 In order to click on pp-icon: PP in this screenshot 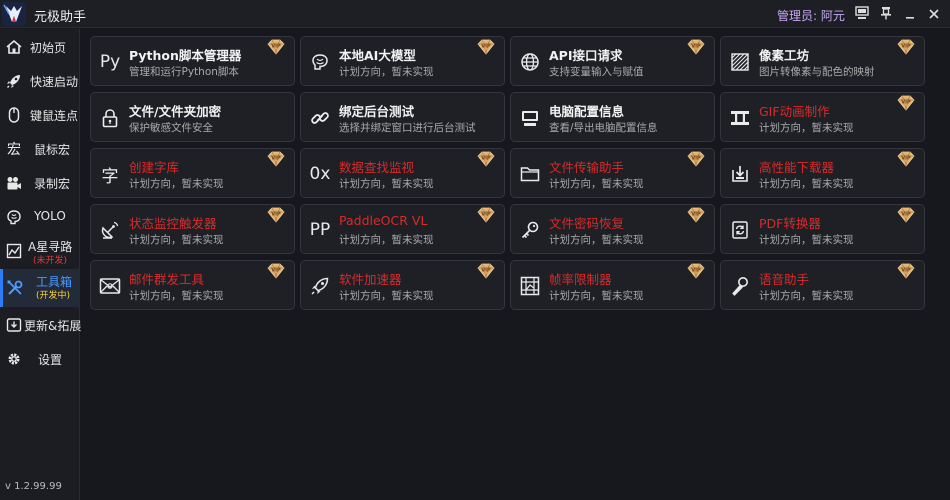, I will do `click(320, 230)`.